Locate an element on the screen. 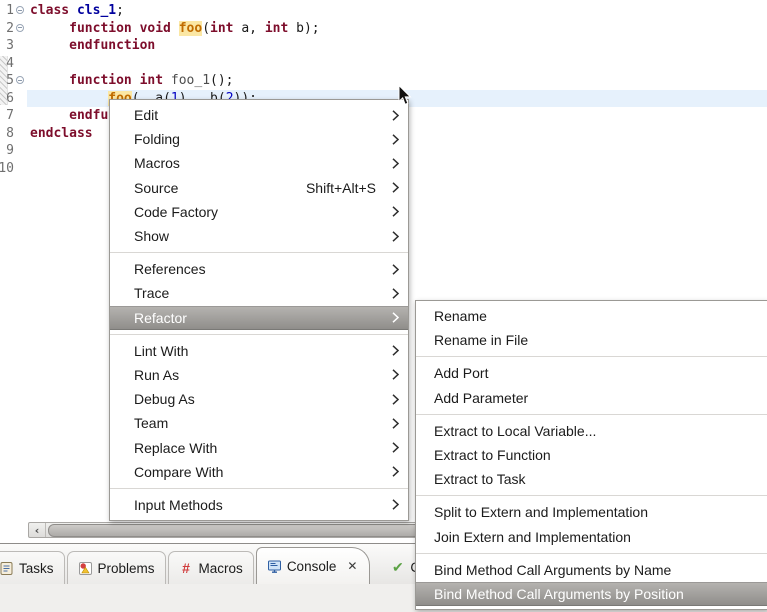 This screenshot has height=612, width=767. code-token: class is located at coordinates (53, 10).